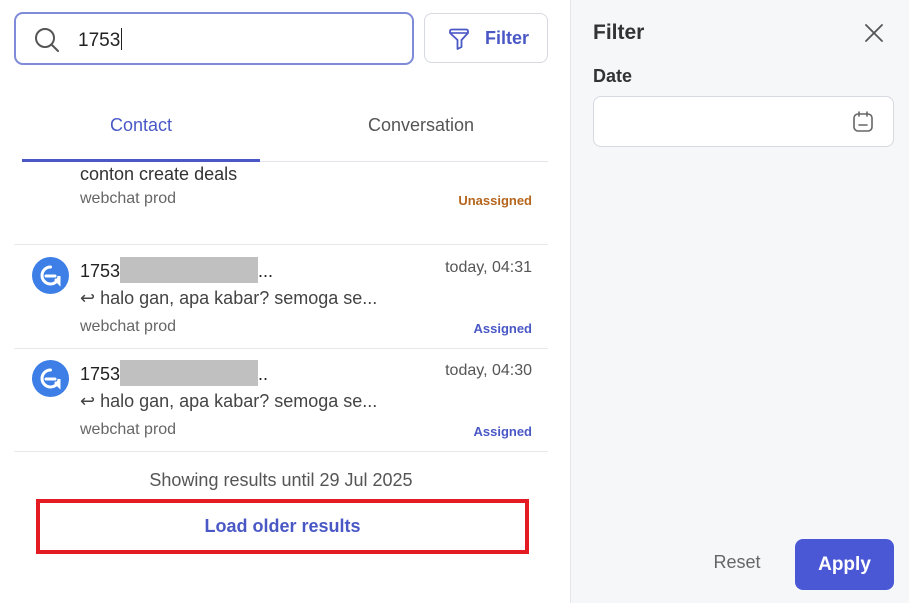 The image size is (909, 603). What do you see at coordinates (844, 564) in the screenshot?
I see `apply-button: Apply` at bounding box center [844, 564].